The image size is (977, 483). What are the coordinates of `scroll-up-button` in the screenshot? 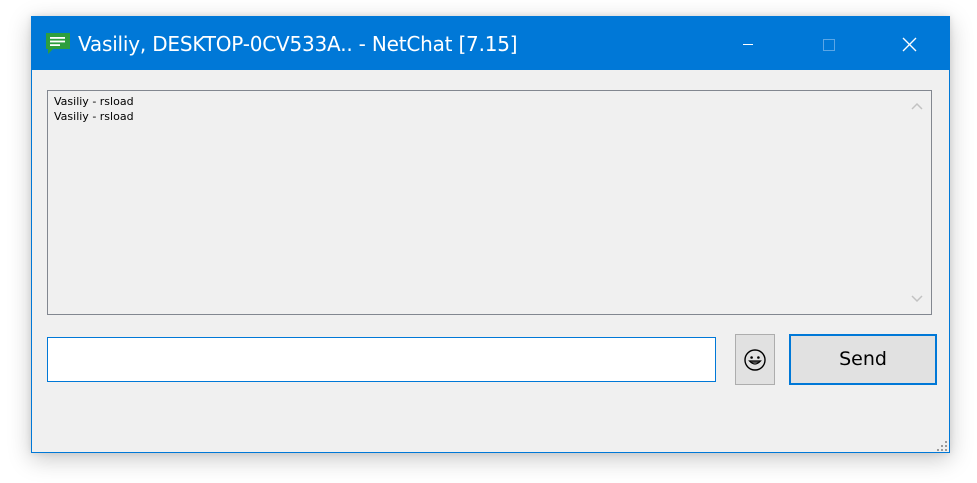 It's located at (917, 105).